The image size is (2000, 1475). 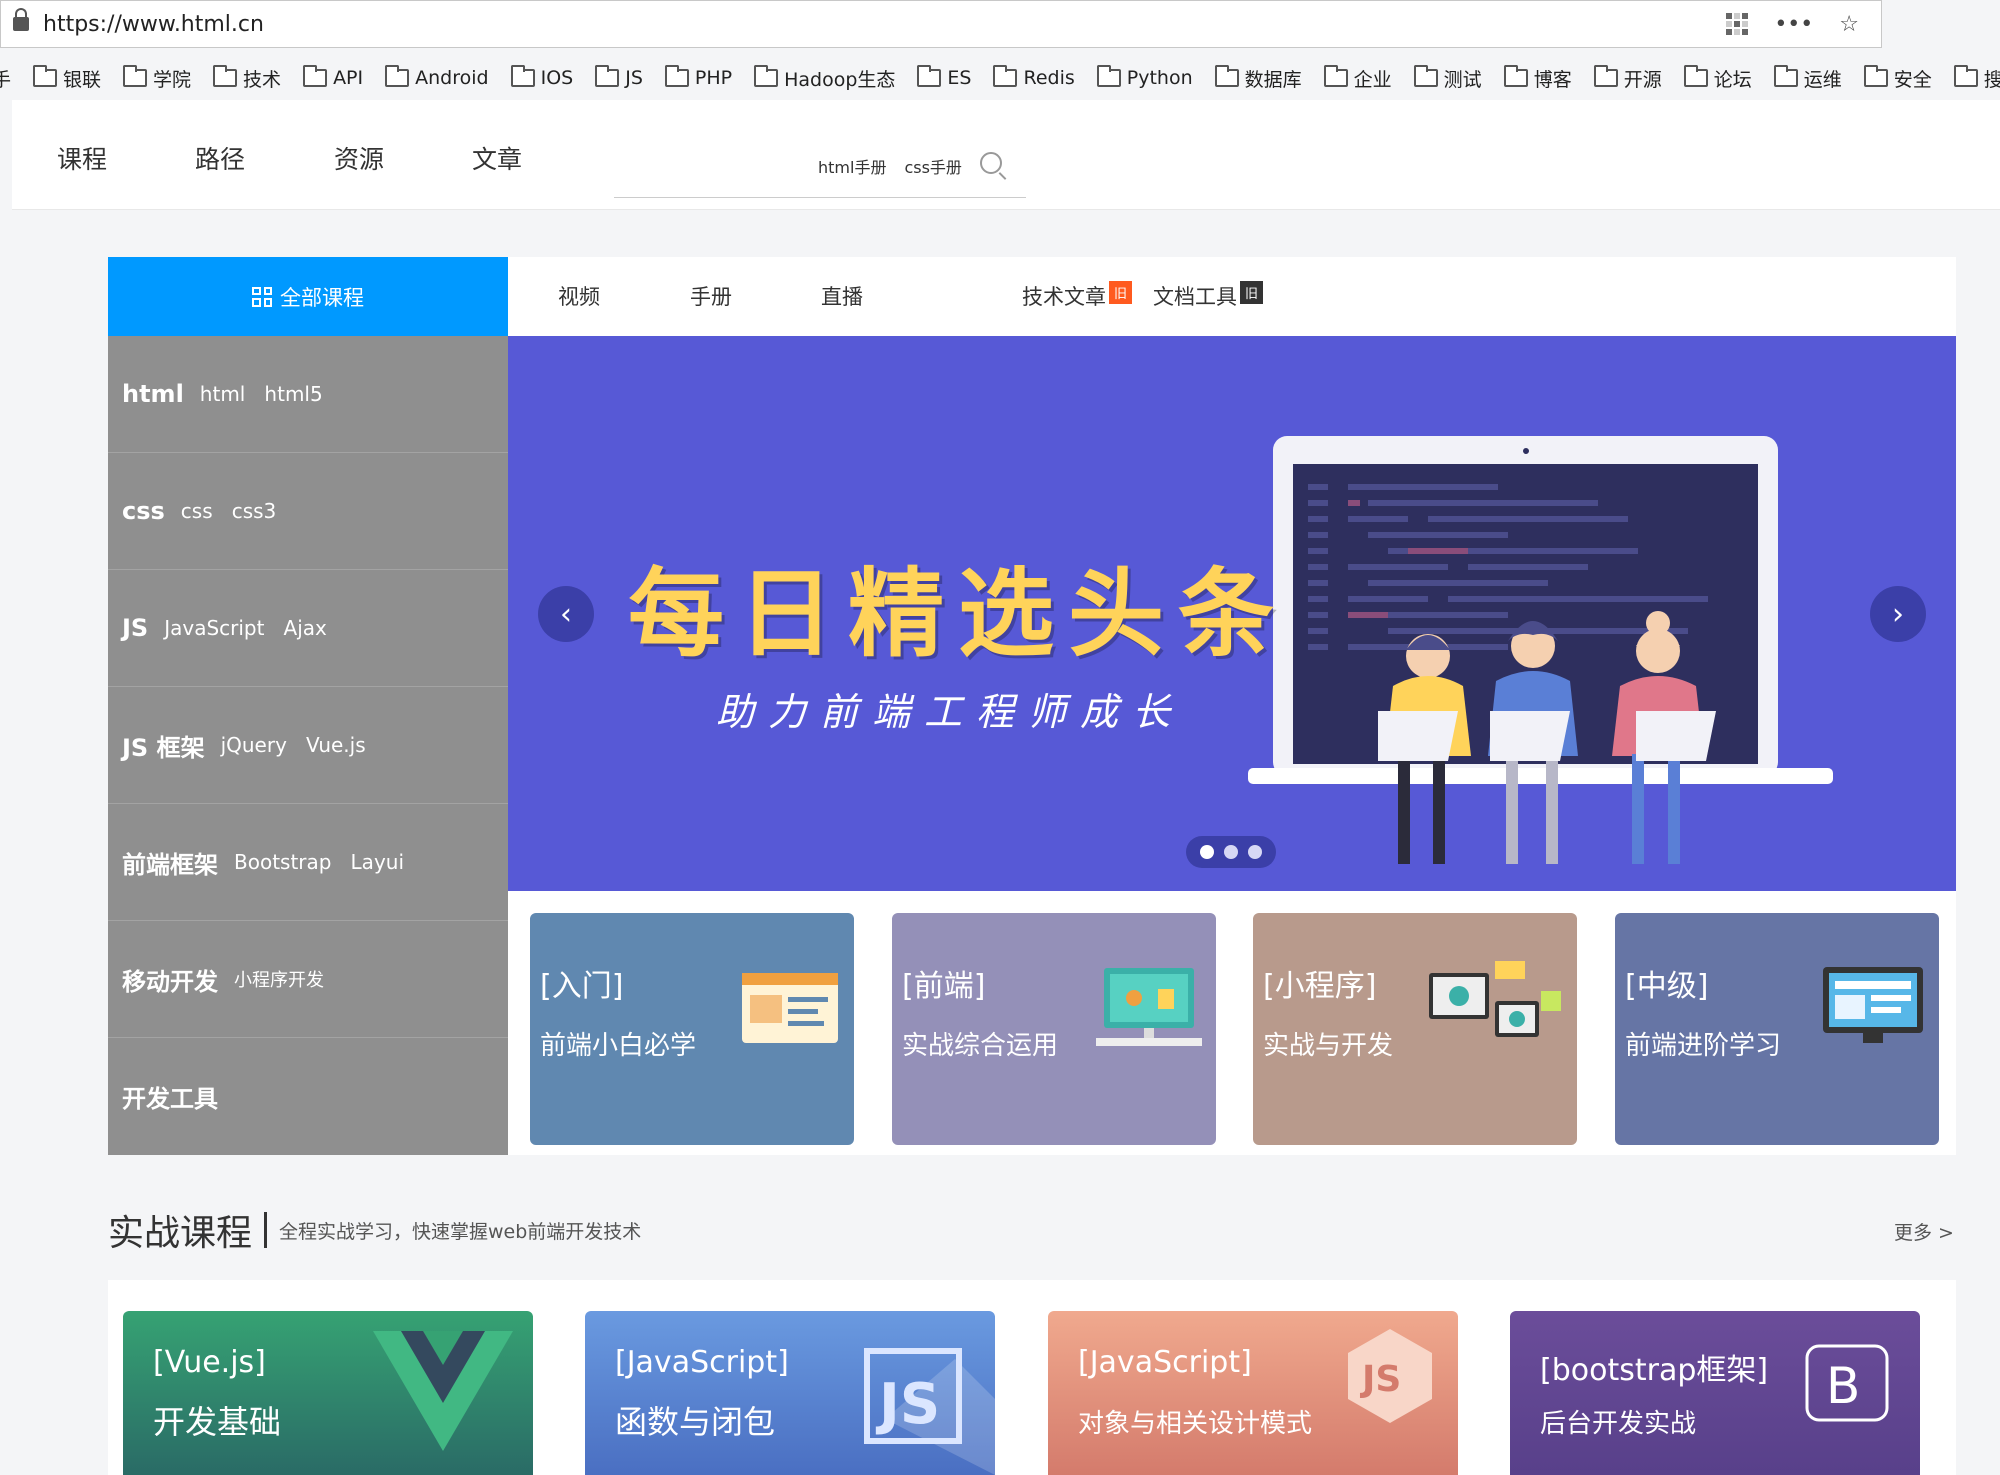 What do you see at coordinates (619, 77) in the screenshot?
I see `bookmark-item: JS` at bounding box center [619, 77].